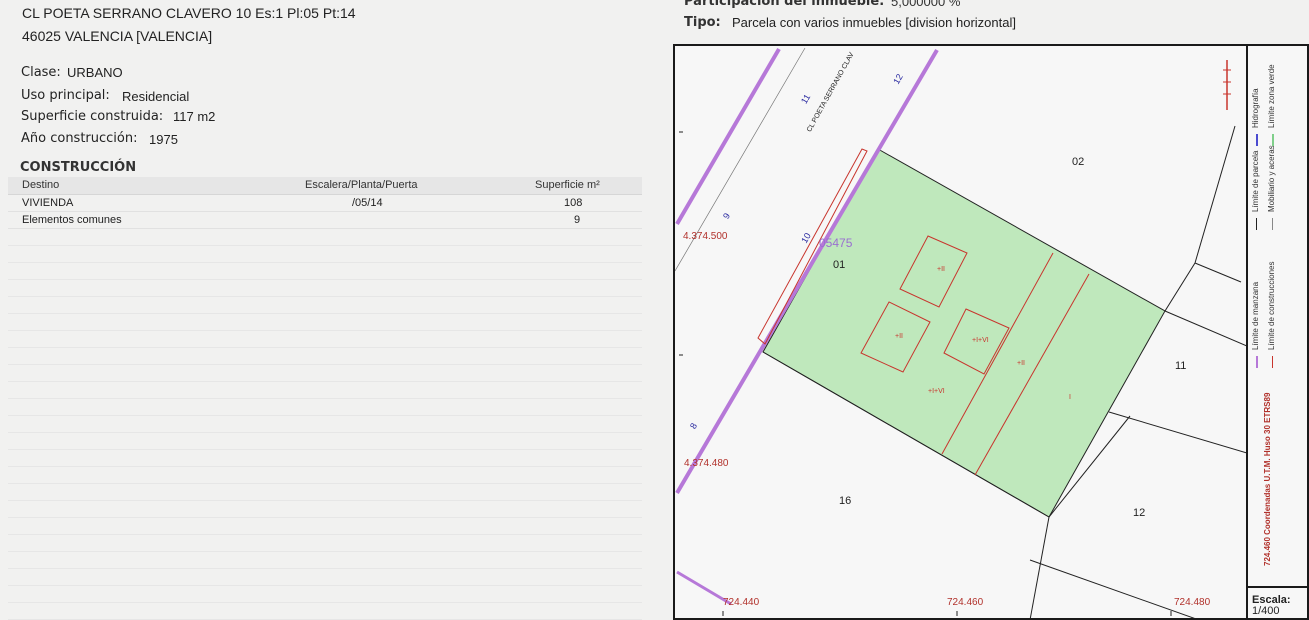 Image resolution: width=1309 pixels, height=620 pixels. Describe the element at coordinates (65, 95) in the screenshot. I see `uso-label: Uso principal:` at that location.